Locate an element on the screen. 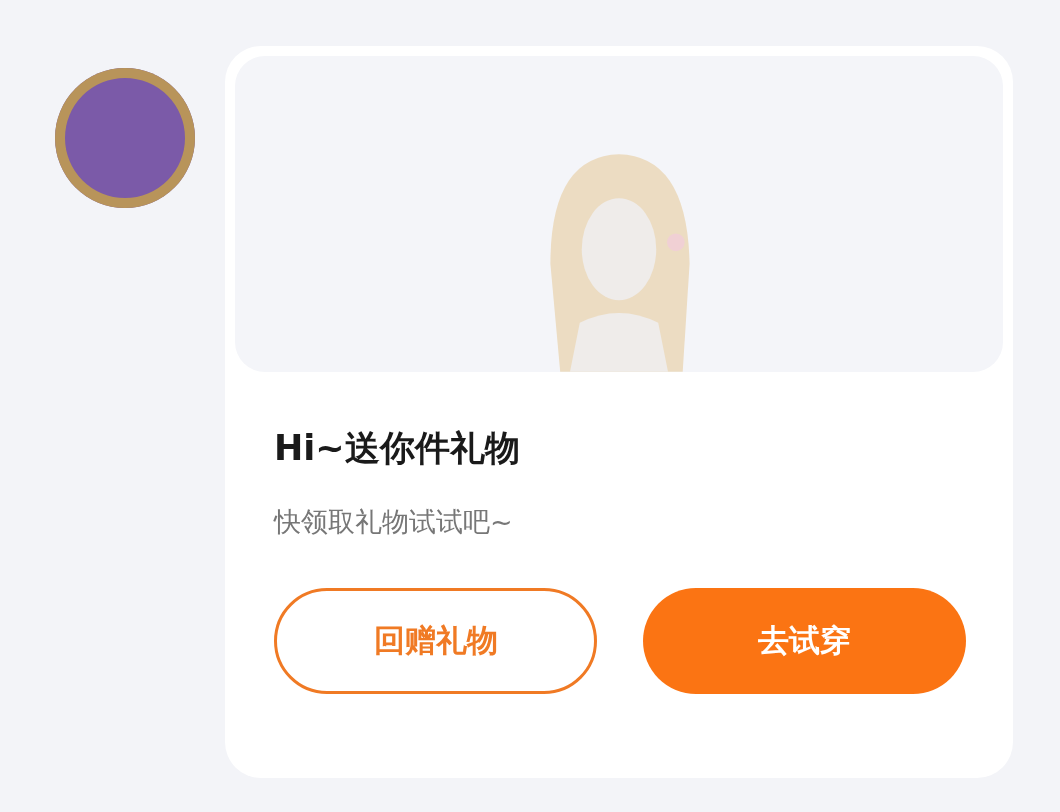 Image resolution: width=1060 pixels, height=812 pixels. message-subtitle: 快领取礼物试试吧~ is located at coordinates (394, 522).